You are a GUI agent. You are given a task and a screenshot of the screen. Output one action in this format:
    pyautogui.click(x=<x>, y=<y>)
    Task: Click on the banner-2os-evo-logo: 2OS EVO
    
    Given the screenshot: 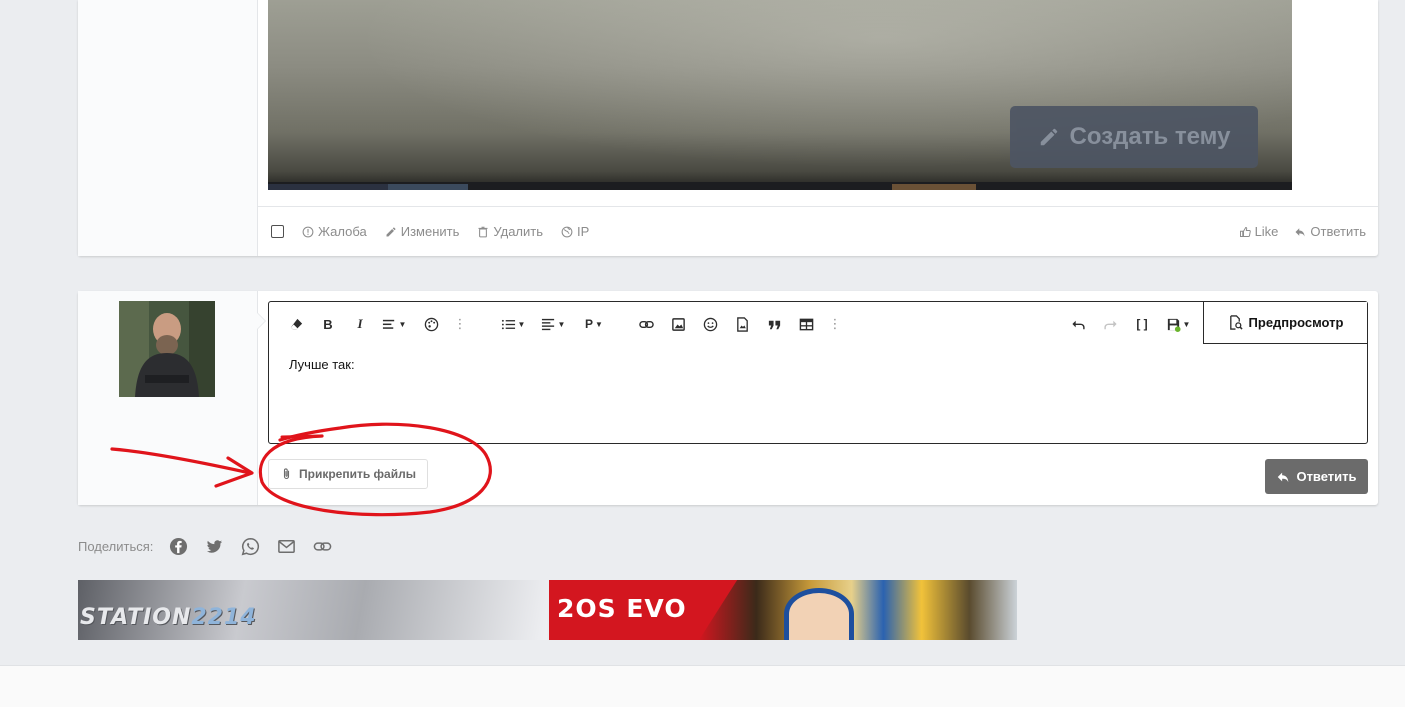 What is the action you would take?
    pyautogui.click(x=622, y=608)
    